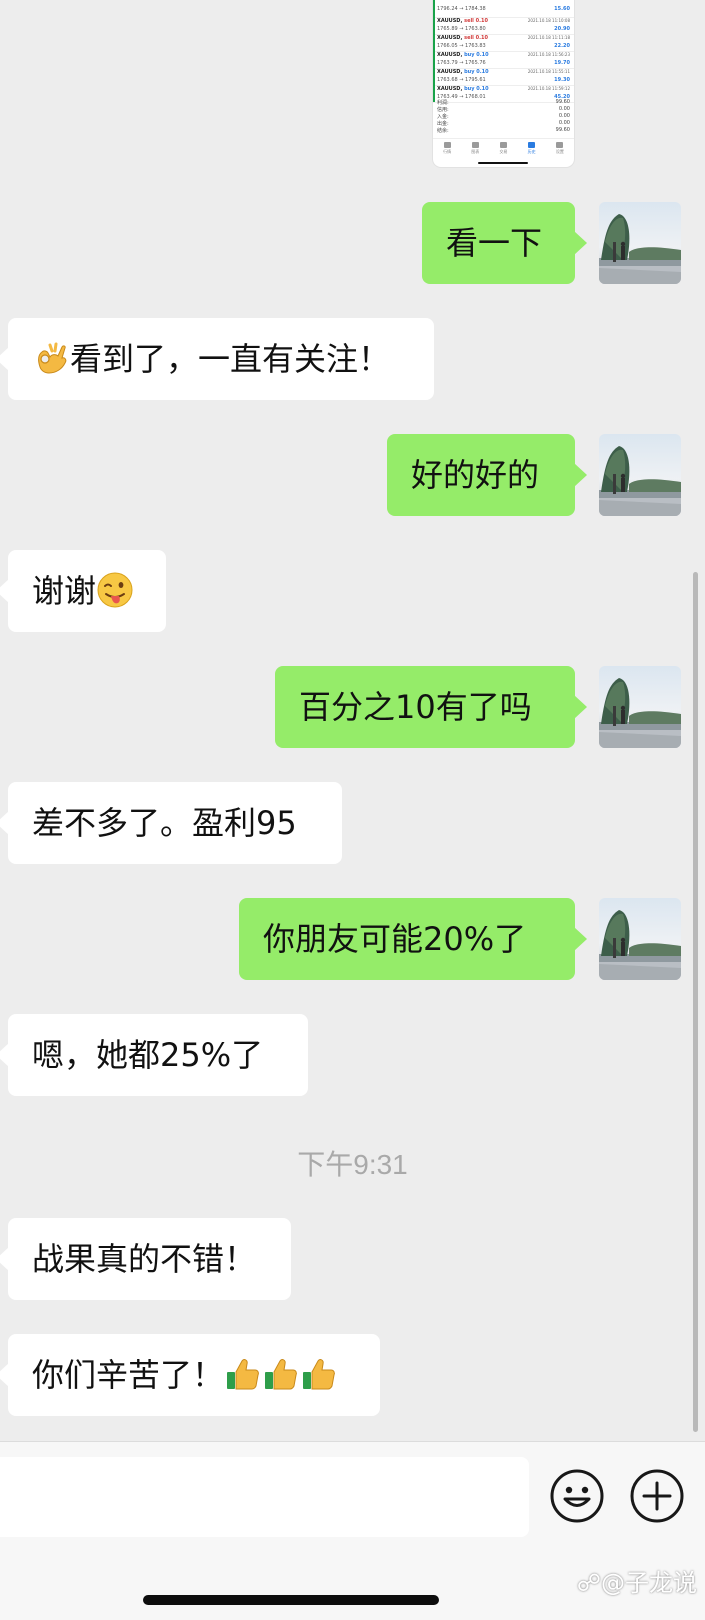 The height and width of the screenshot is (1620, 705). Describe the element at coordinates (503, 9) in the screenshot. I see `trade-row: 1796.24 → 1784.38 15.60` at that location.